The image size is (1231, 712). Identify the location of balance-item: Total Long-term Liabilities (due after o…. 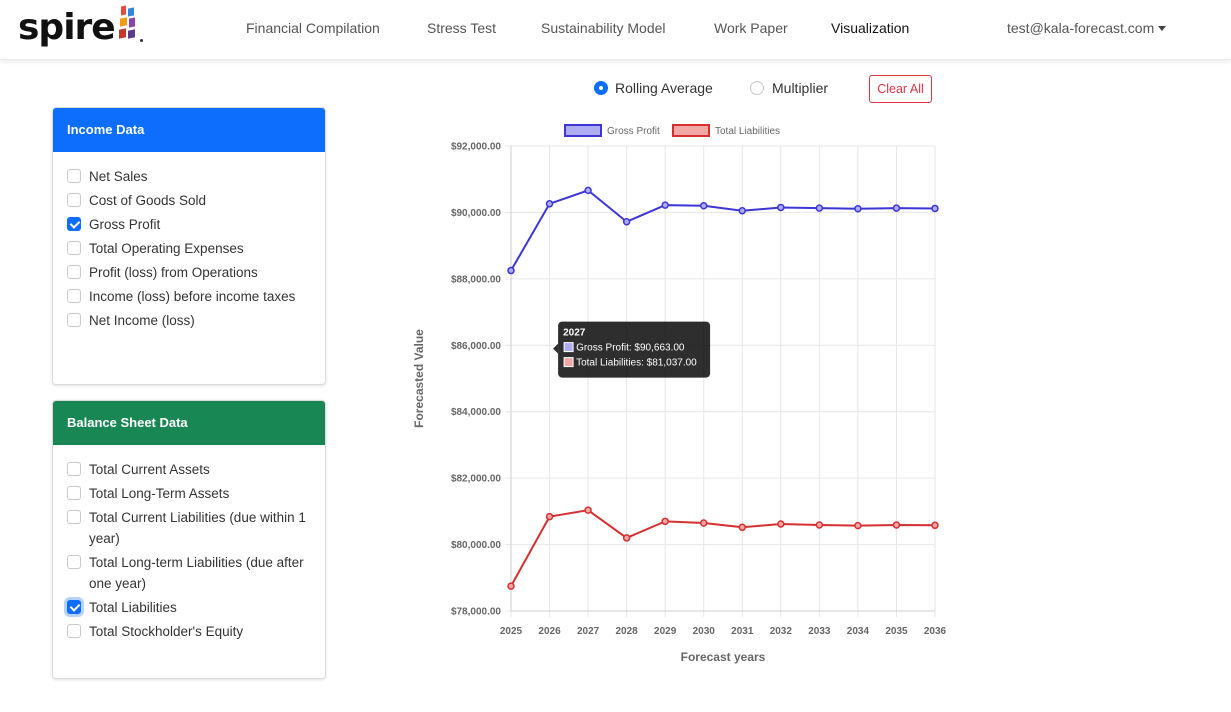
(189, 573).